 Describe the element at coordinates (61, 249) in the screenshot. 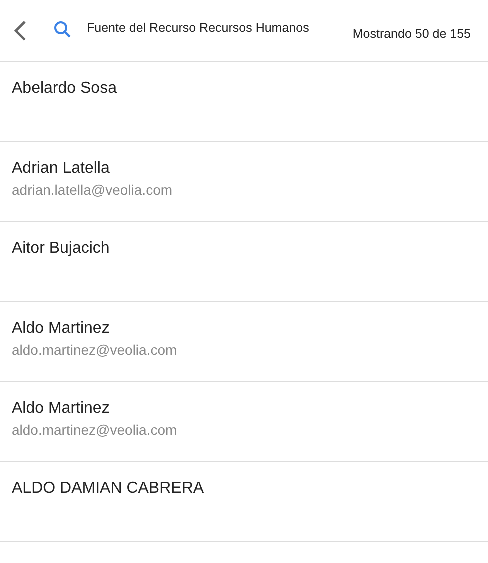

I see `contact-name: Aitor Bujacich` at that location.